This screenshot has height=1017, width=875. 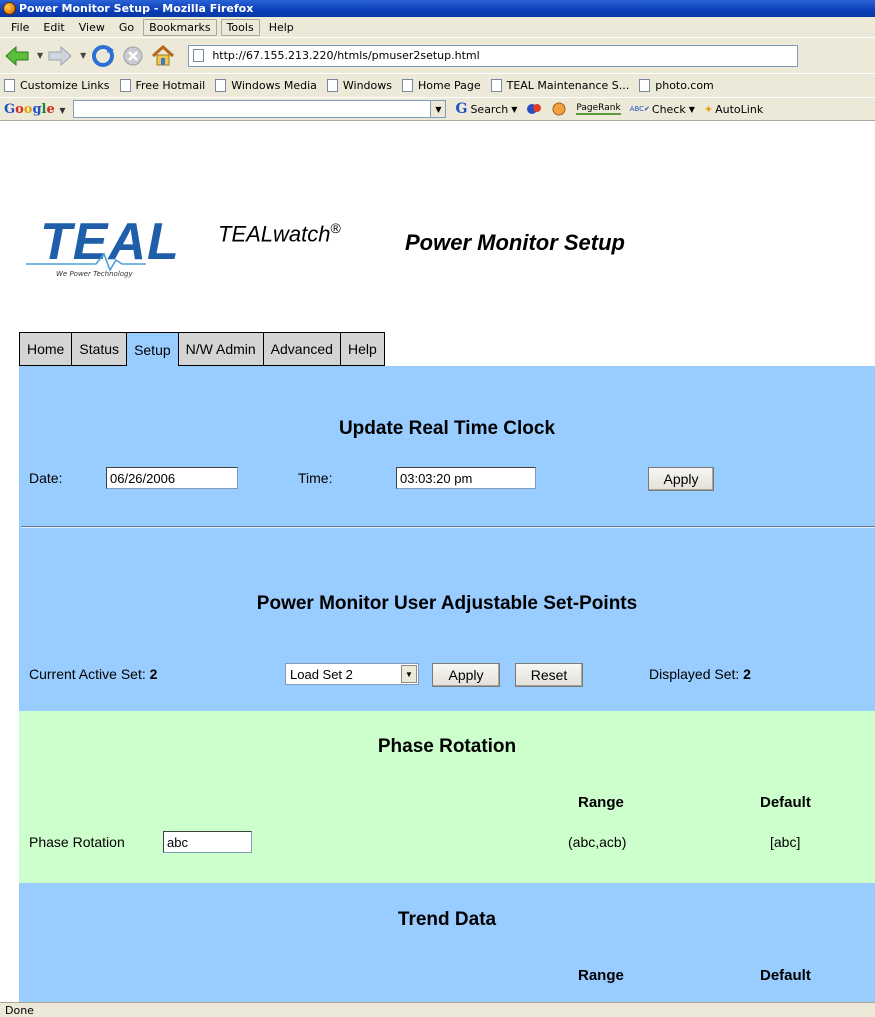 I want to click on bookmark-photo-com: photo.com, so click(x=676, y=85).